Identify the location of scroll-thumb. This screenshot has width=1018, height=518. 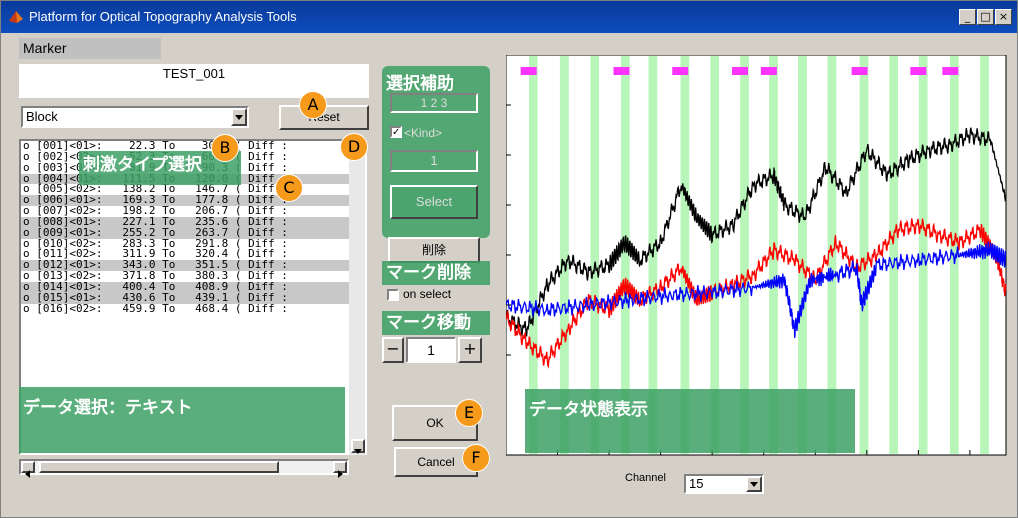
(159, 467).